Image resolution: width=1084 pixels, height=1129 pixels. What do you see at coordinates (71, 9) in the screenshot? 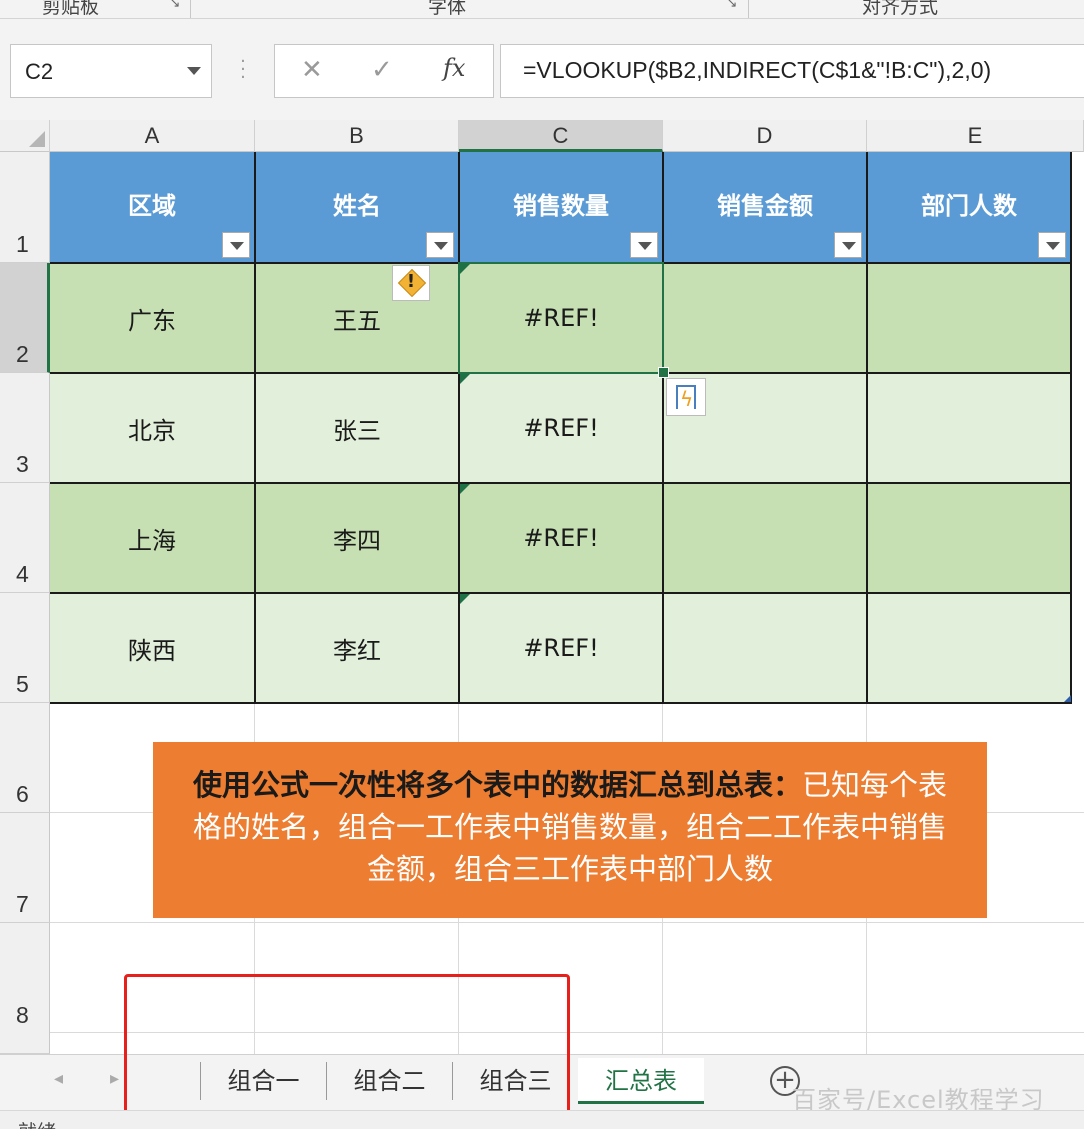
I see `ribbon-group-clipboard: 剪贴板` at bounding box center [71, 9].